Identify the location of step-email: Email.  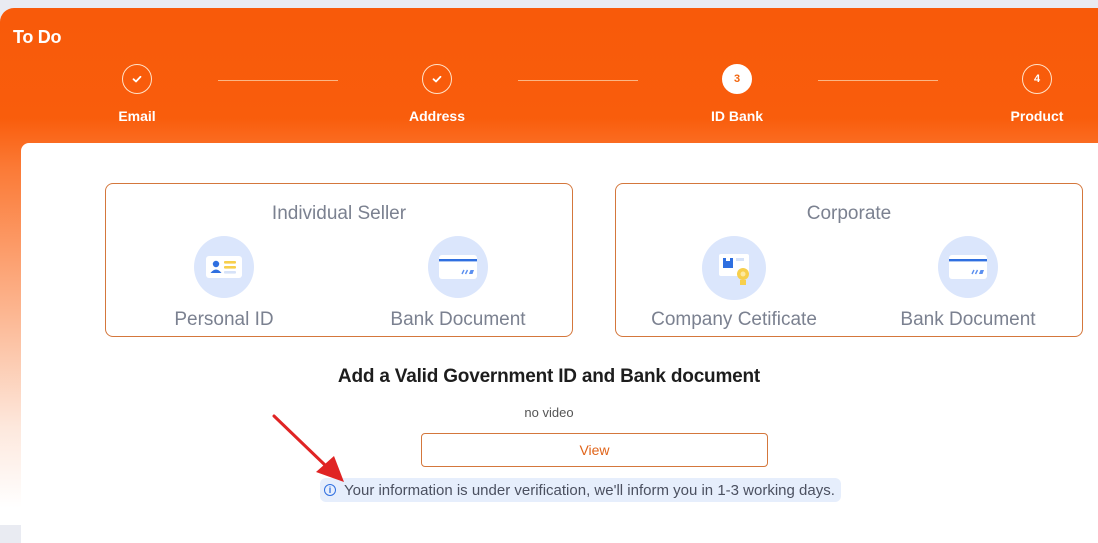
(137, 94).